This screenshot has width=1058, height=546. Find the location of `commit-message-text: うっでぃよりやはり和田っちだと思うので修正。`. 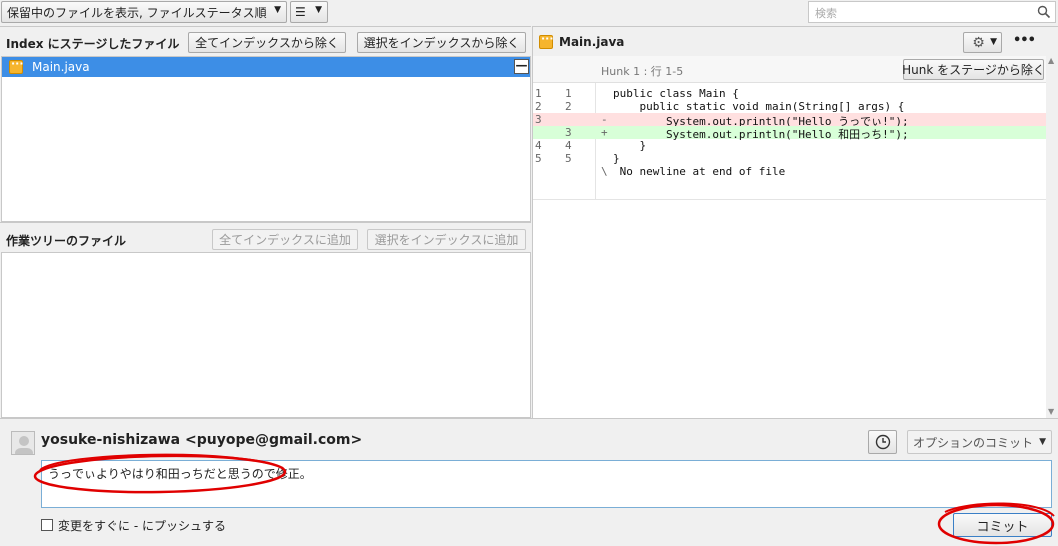

commit-message-text: うっでぃよりやはり和田っちだと思うので修正。 is located at coordinates (180, 474).